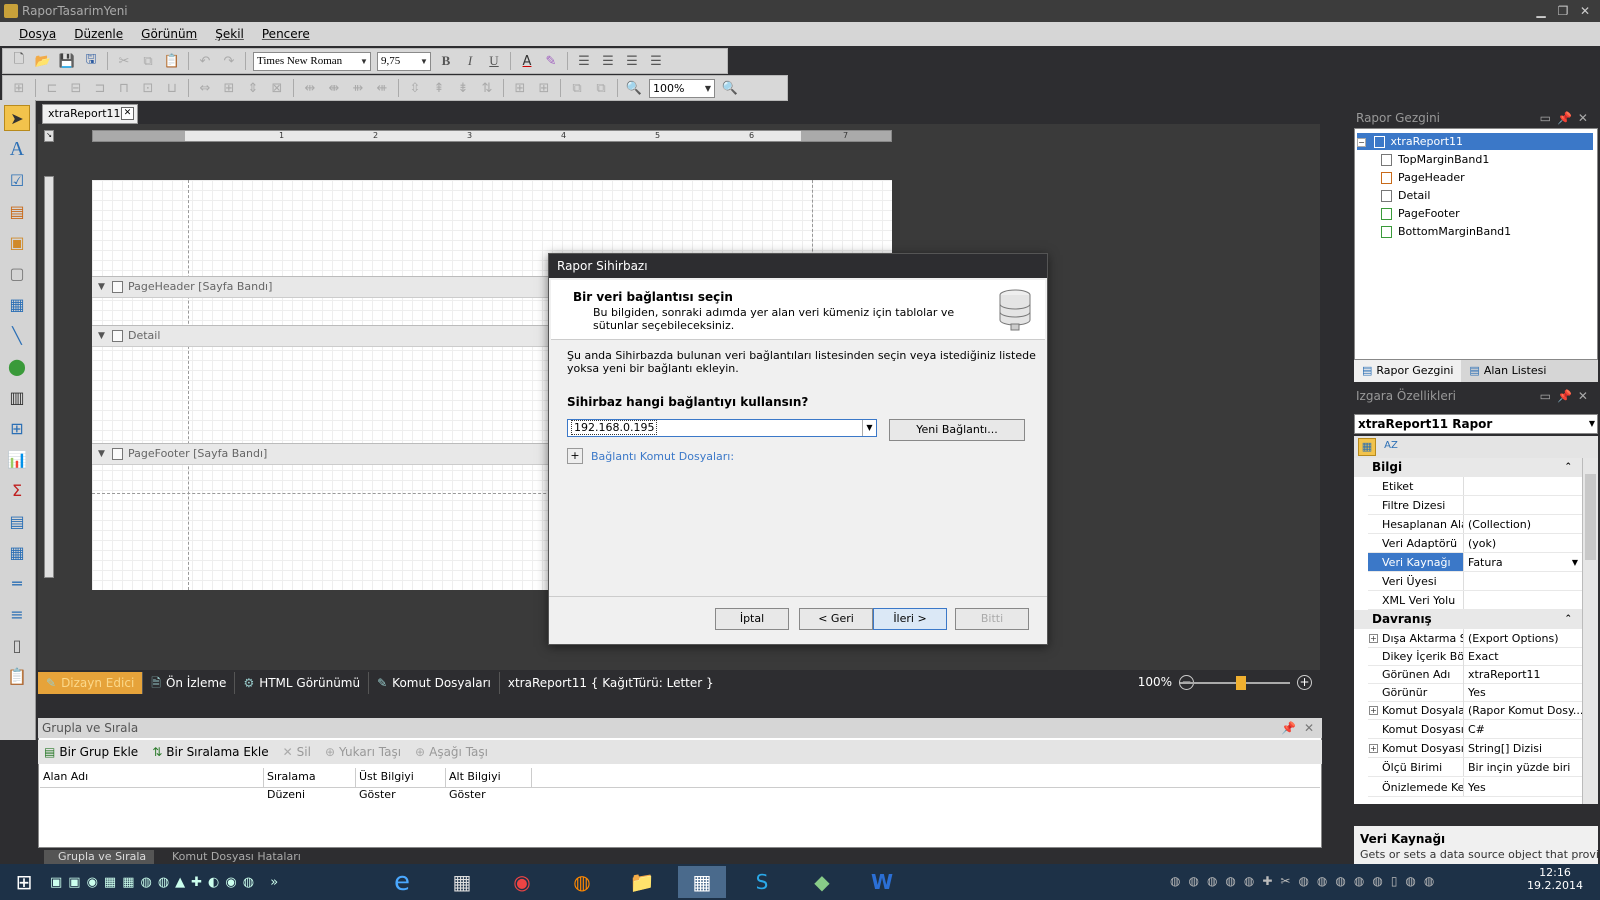 The height and width of the screenshot is (900, 1600). Describe the element at coordinates (577, 88) in the screenshot. I see `bring-to-front-icon: ⧉` at that location.